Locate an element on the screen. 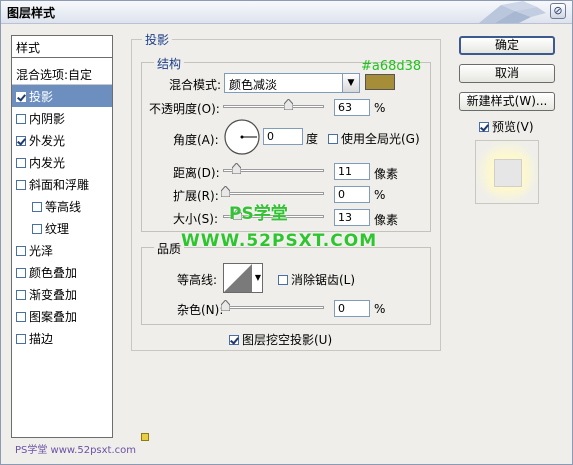 The height and width of the screenshot is (465, 573). distance-unit: 像素 is located at coordinates (386, 174).